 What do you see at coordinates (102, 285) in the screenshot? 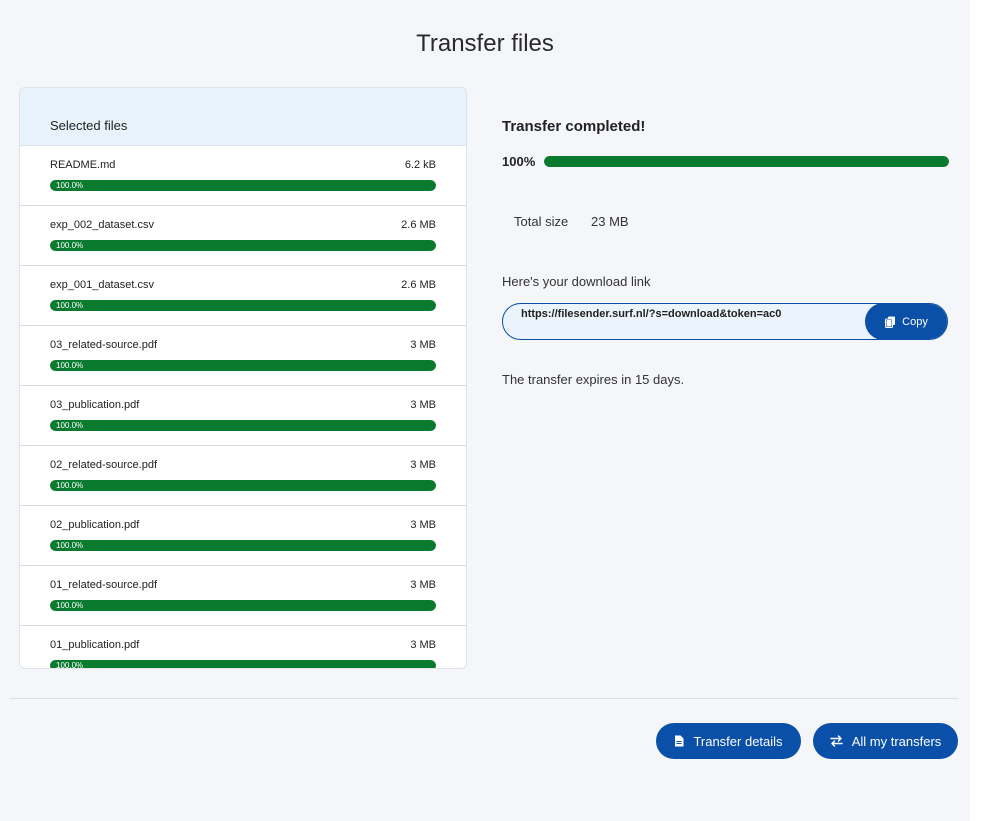
I see `file-name: exp_001_dataset.csv` at bounding box center [102, 285].